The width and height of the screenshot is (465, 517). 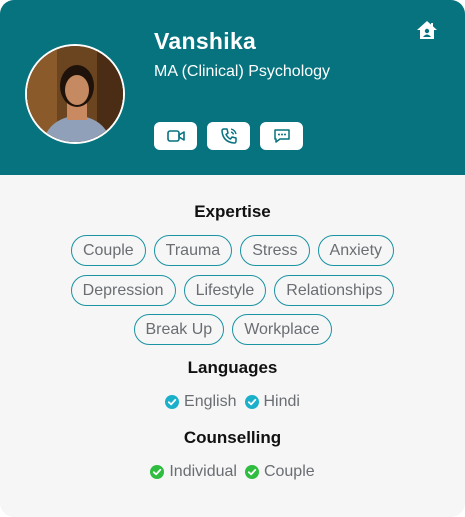 What do you see at coordinates (232, 367) in the screenshot?
I see `languages-title: Languages` at bounding box center [232, 367].